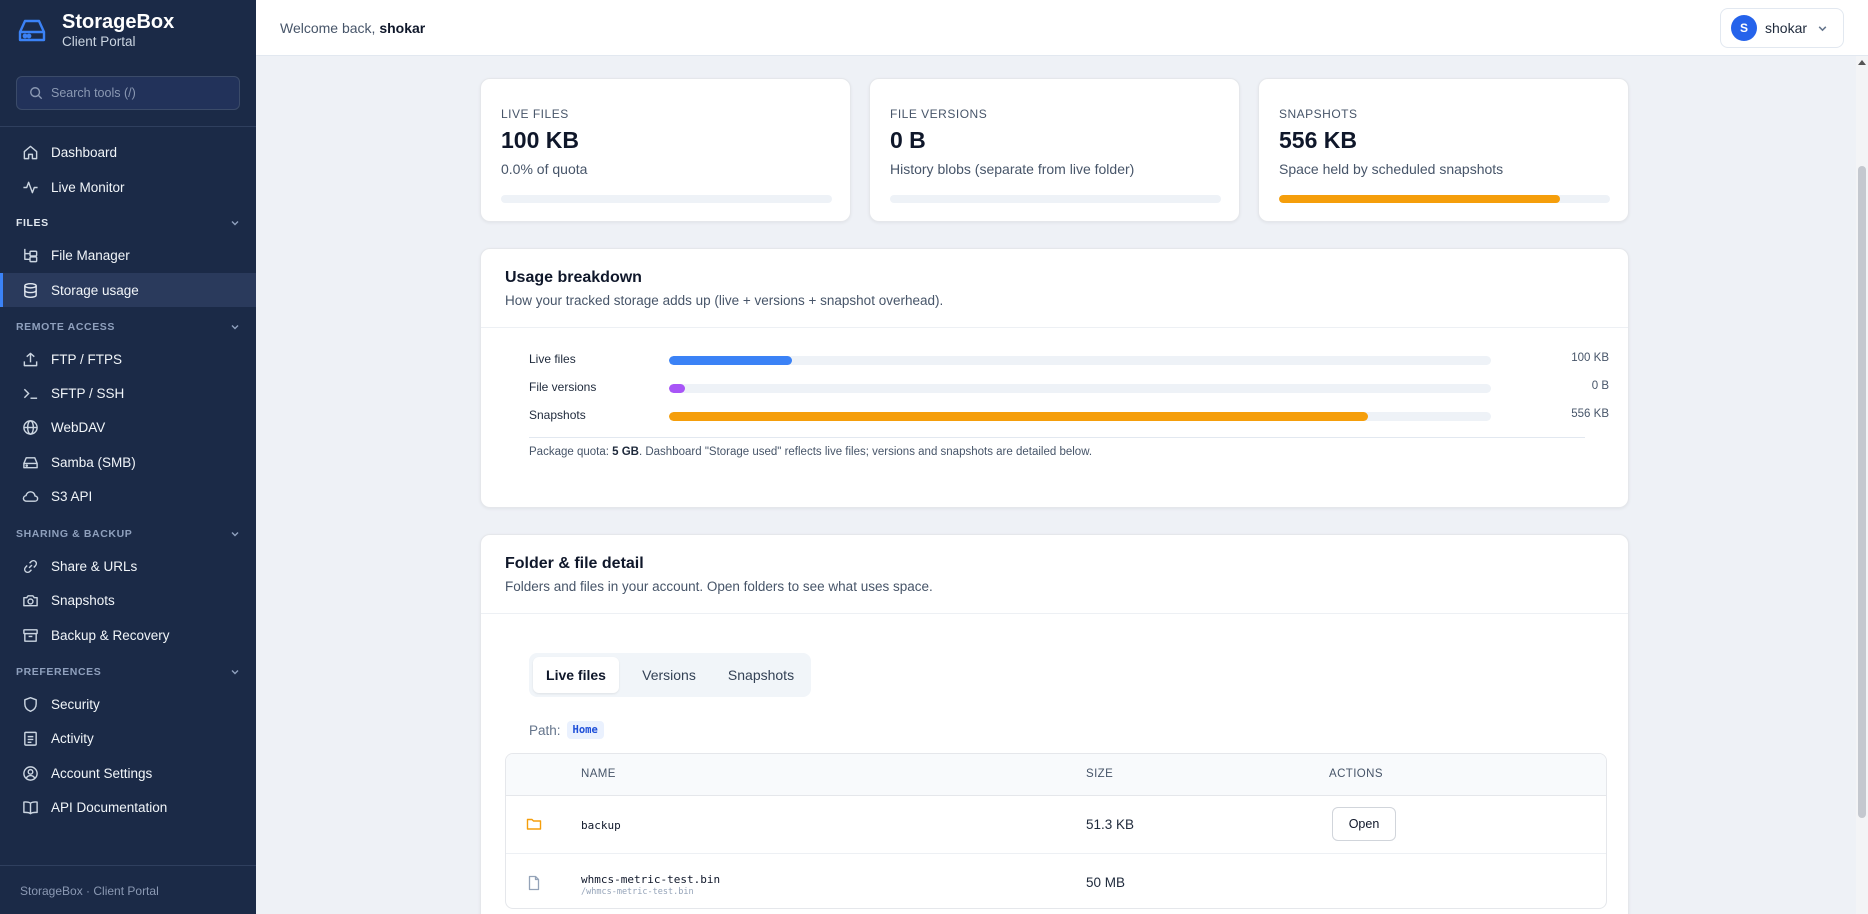  I want to click on camera-icon, so click(30, 600).